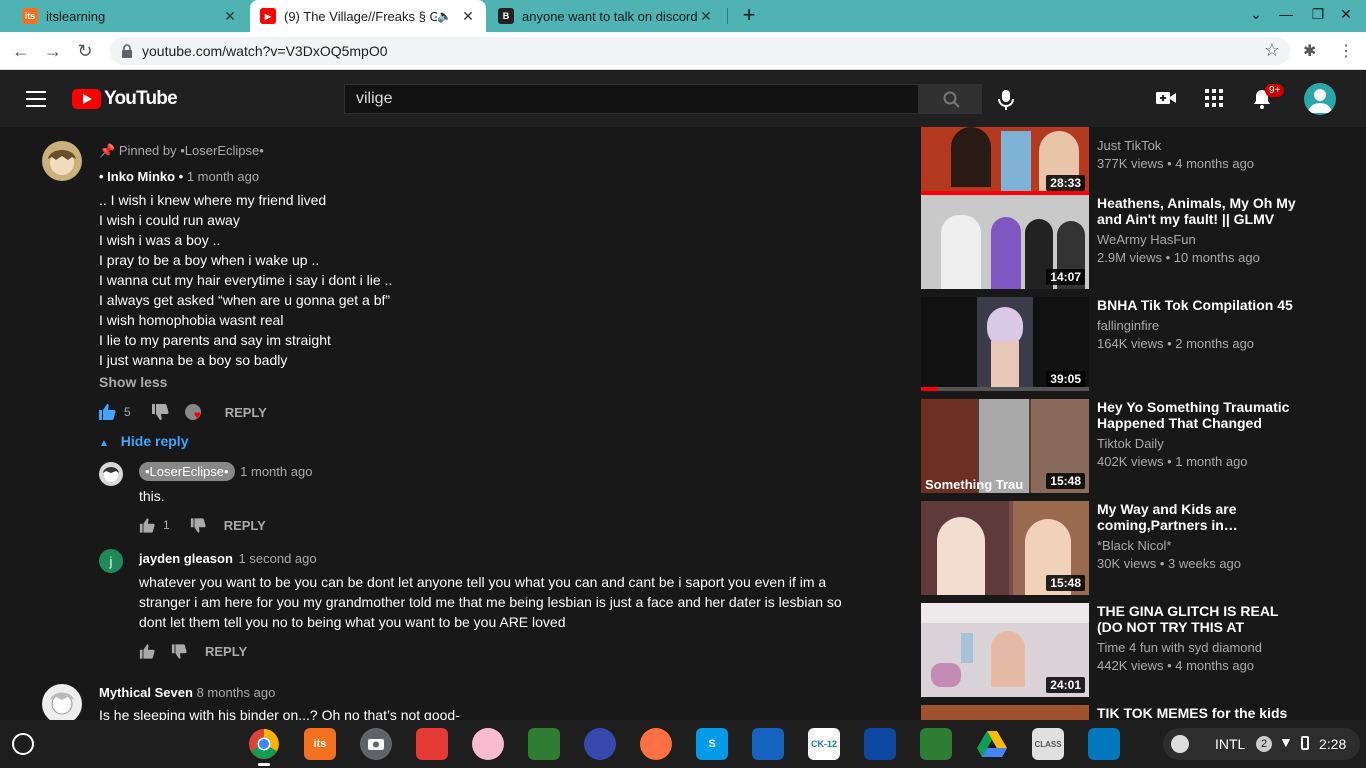 The height and width of the screenshot is (768, 1366). I want to click on video-channel: Time 4 fun with syd diamond, so click(1179, 647).